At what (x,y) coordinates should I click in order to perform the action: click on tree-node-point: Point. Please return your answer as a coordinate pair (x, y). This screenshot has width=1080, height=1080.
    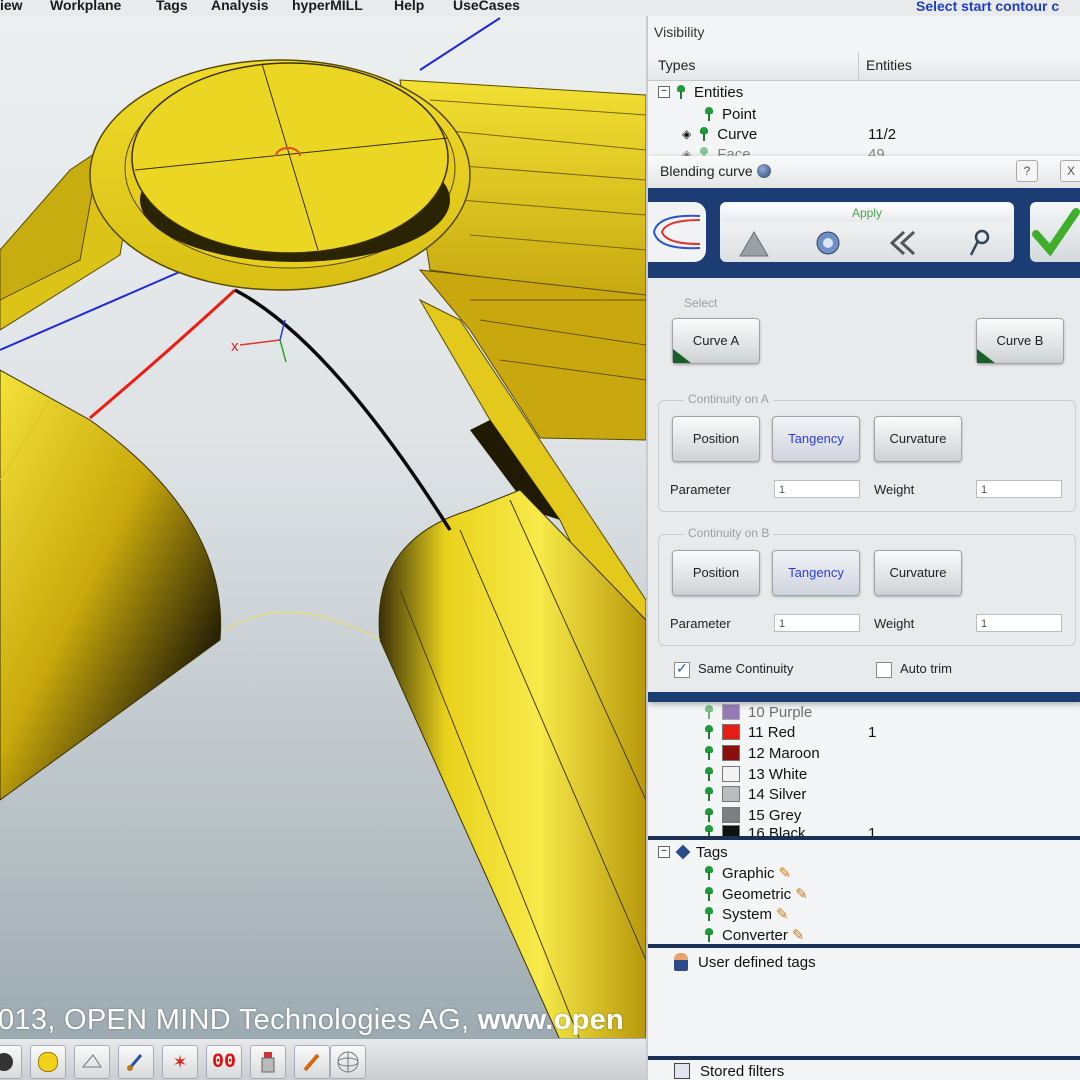
    Looking at the image, I should click on (730, 114).